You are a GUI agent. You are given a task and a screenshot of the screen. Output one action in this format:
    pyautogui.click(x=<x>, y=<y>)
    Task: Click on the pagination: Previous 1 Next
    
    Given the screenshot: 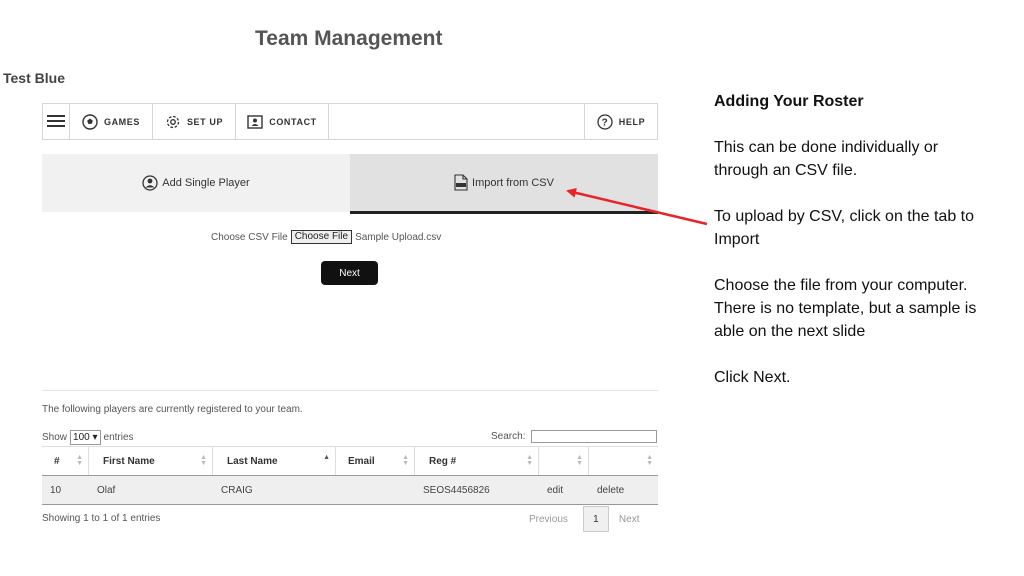 What is the action you would take?
    pyautogui.click(x=584, y=519)
    